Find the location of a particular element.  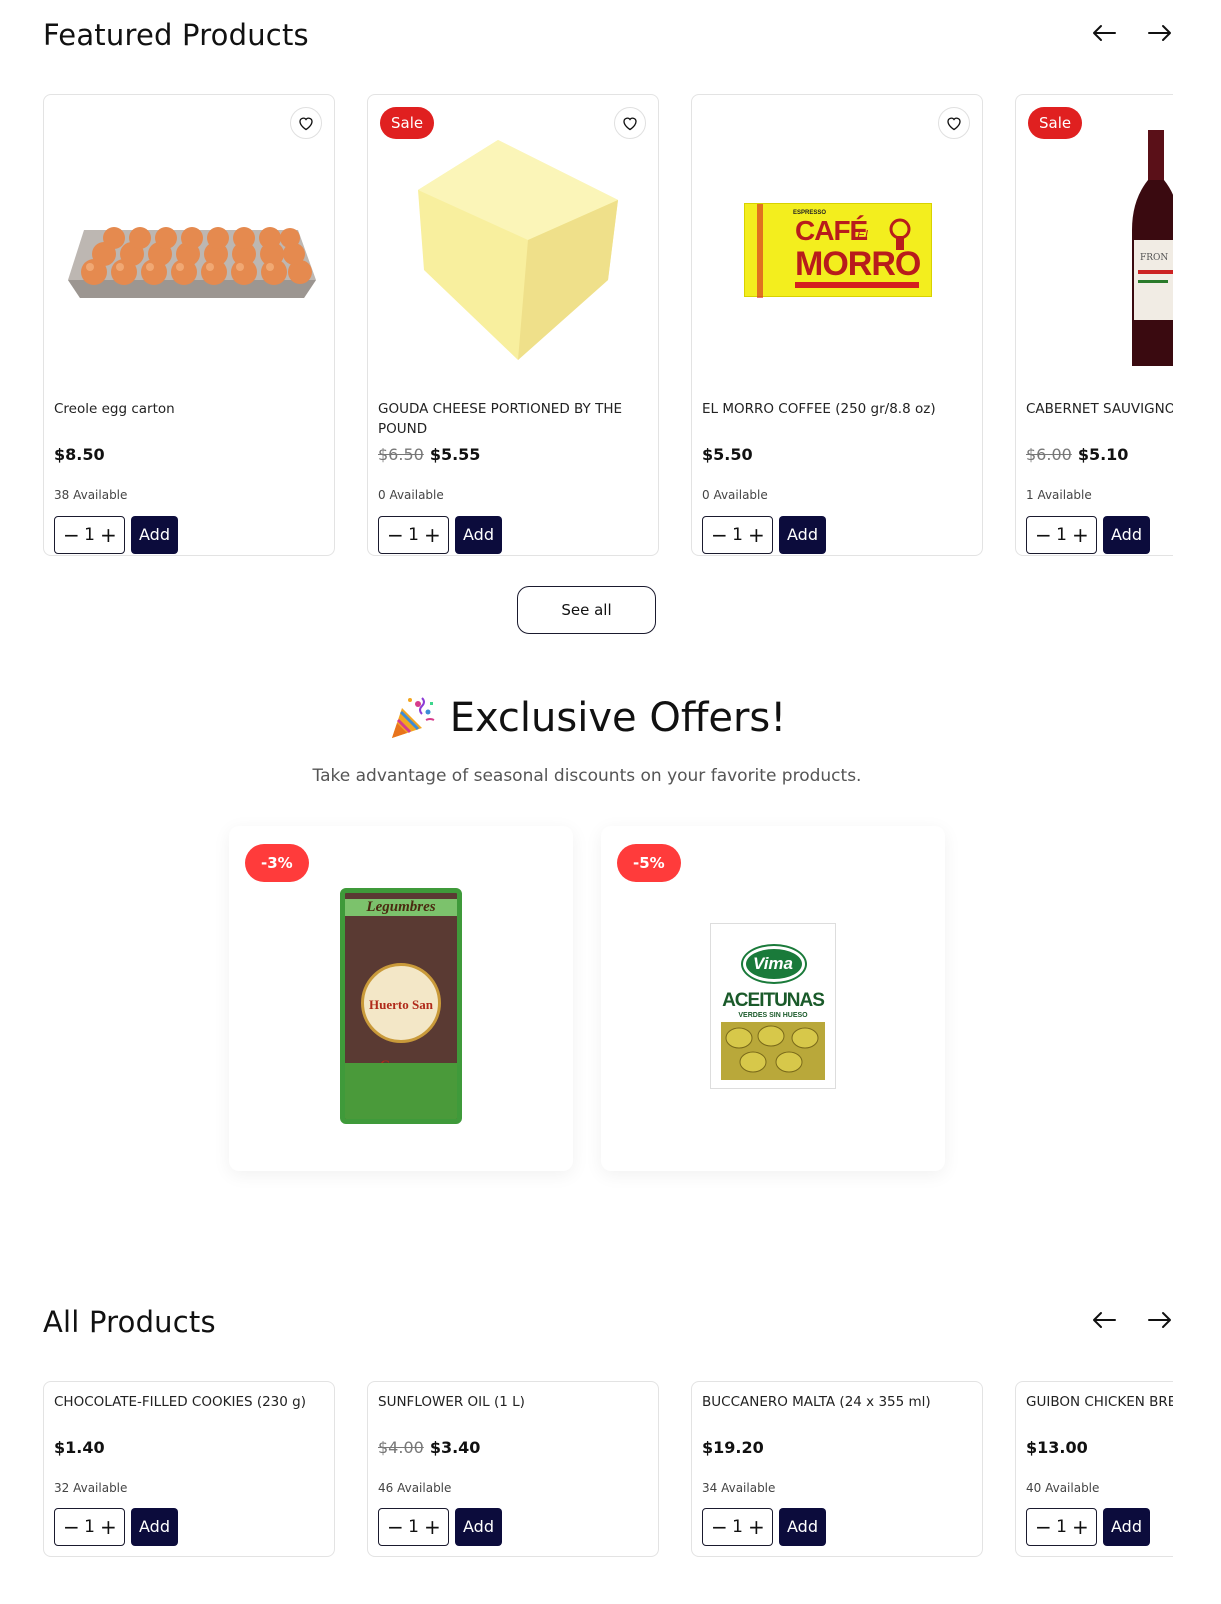

offers-header: Exclusive Offers! is located at coordinates (587, 720).